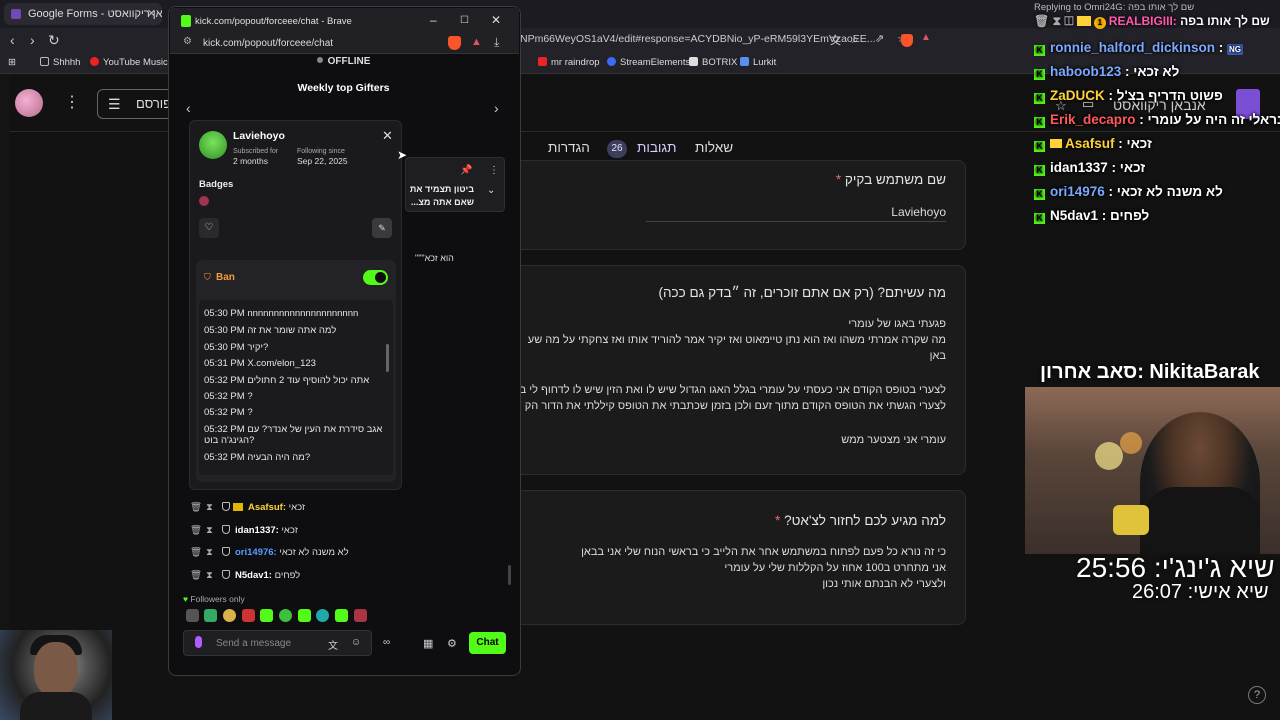  Describe the element at coordinates (648, 62) in the screenshot. I see `bookmark-streamelements: StreamElements` at that location.